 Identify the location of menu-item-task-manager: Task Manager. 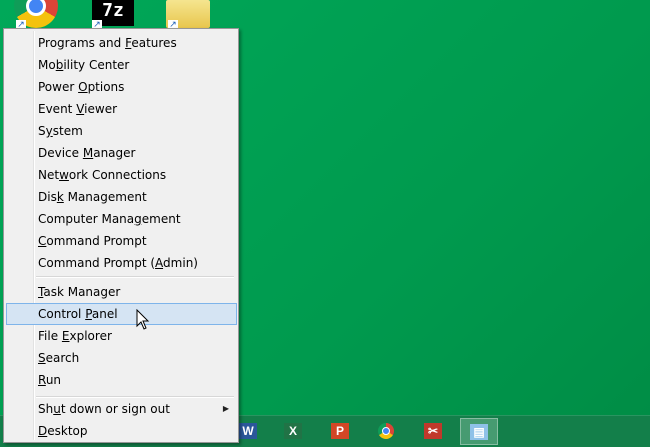
(121, 292).